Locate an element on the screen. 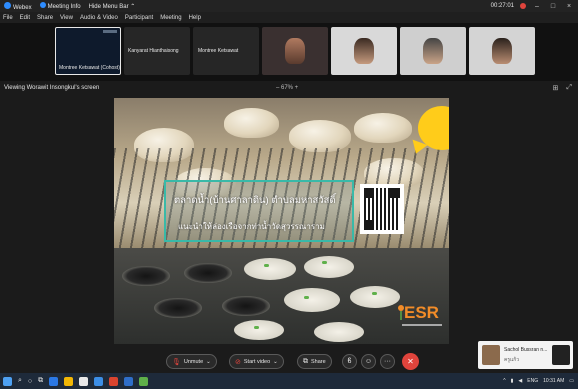 The height and width of the screenshot is (389, 578). sender-avatar is located at coordinates (491, 355).